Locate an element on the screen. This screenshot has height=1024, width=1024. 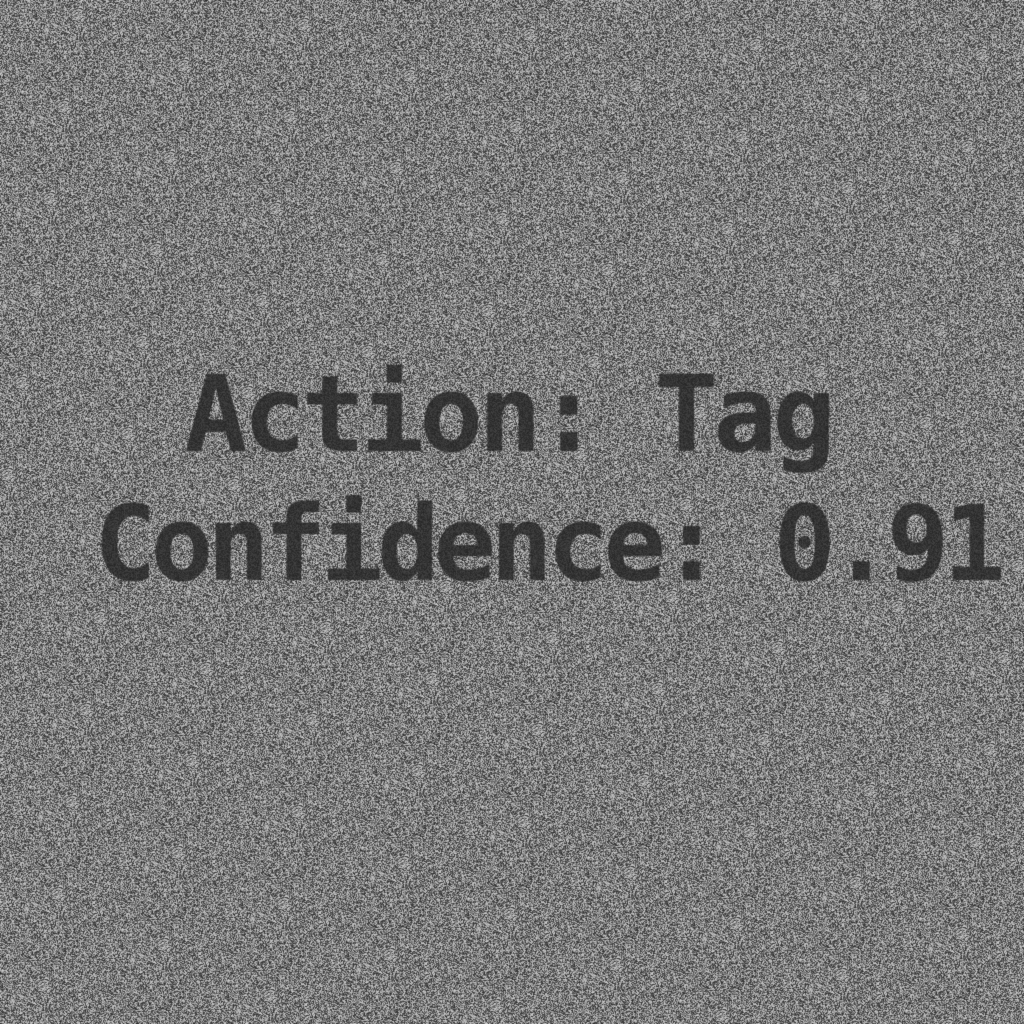
action-label: Action: Tag is located at coordinates (510, 414).